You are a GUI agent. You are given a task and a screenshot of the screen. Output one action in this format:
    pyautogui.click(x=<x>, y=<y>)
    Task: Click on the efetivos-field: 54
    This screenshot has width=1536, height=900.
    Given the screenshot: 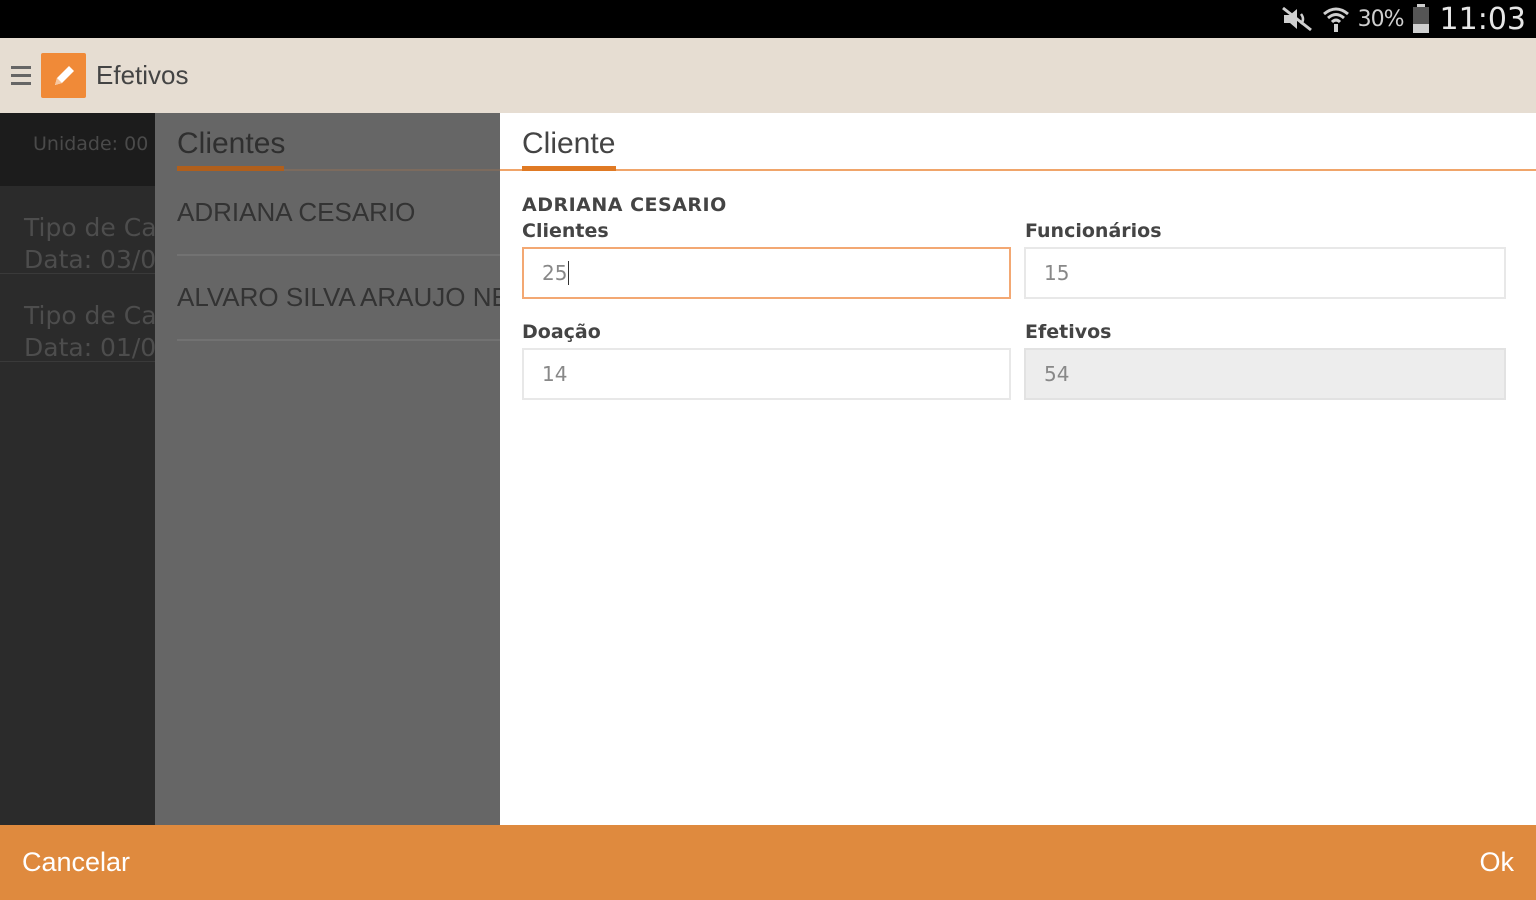 What is the action you would take?
    pyautogui.click(x=1265, y=374)
    